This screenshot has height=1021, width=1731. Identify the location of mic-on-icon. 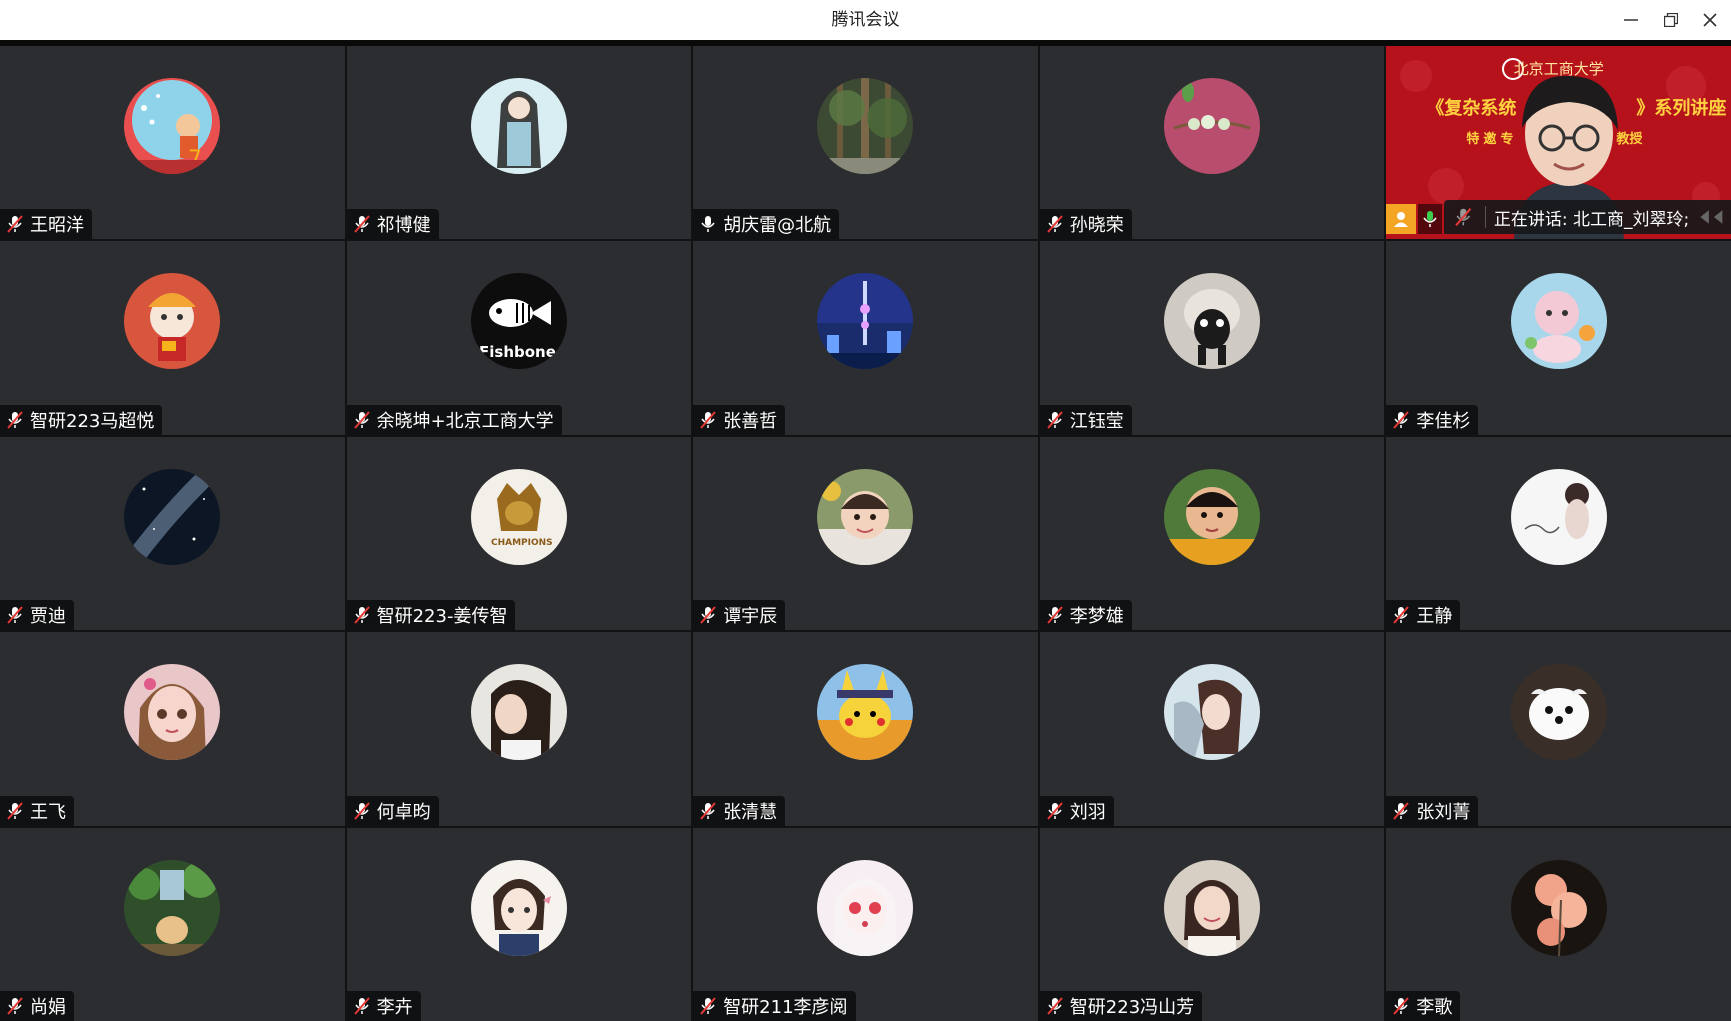
(708, 224).